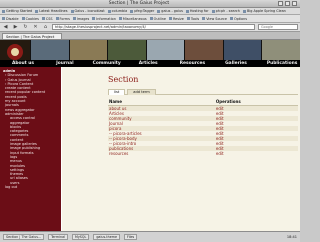 Image resolution: width=320 pixels, height=242 pixels. I want to click on bookmark-label: Hosting for, so click(199, 11).